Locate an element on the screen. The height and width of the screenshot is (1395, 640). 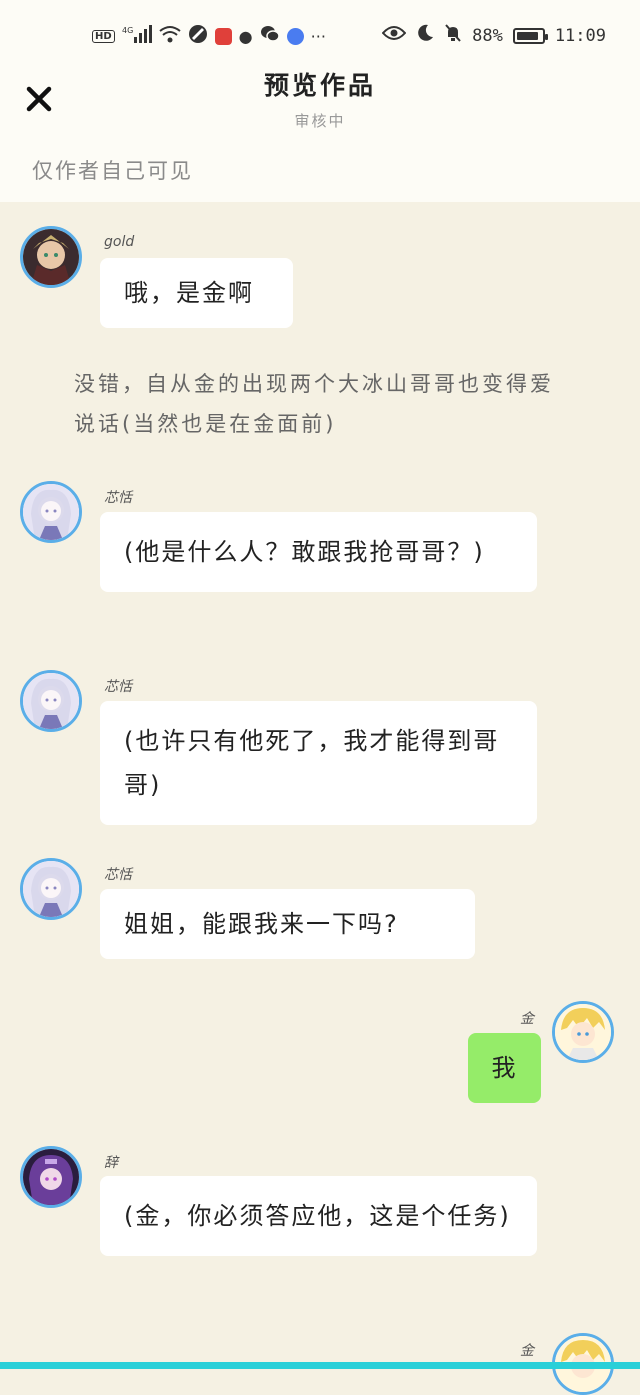
status-left-icons: HD 4G ● ··· is located at coordinates (209, 36).